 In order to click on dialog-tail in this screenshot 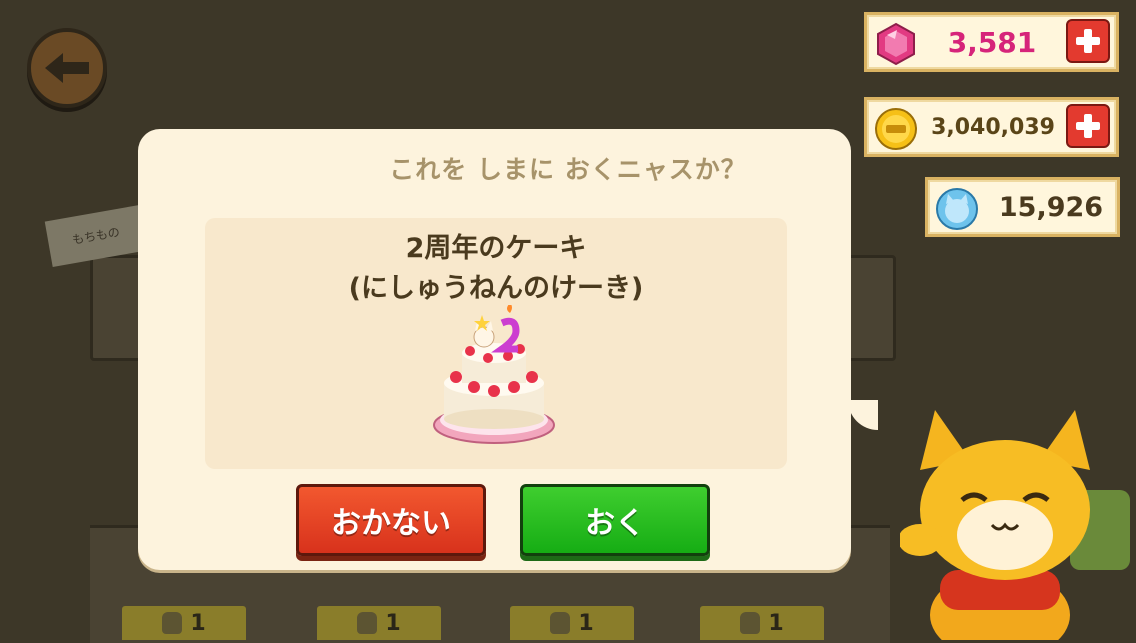, I will do `click(863, 415)`.